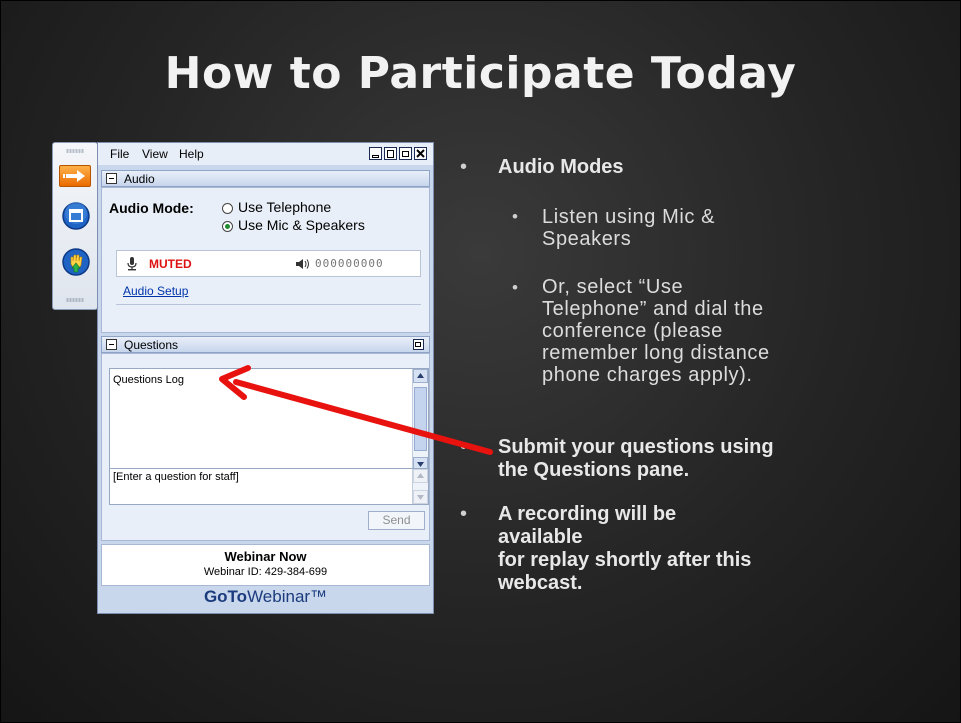  What do you see at coordinates (132, 264) in the screenshot?
I see `microphone-icon` at bounding box center [132, 264].